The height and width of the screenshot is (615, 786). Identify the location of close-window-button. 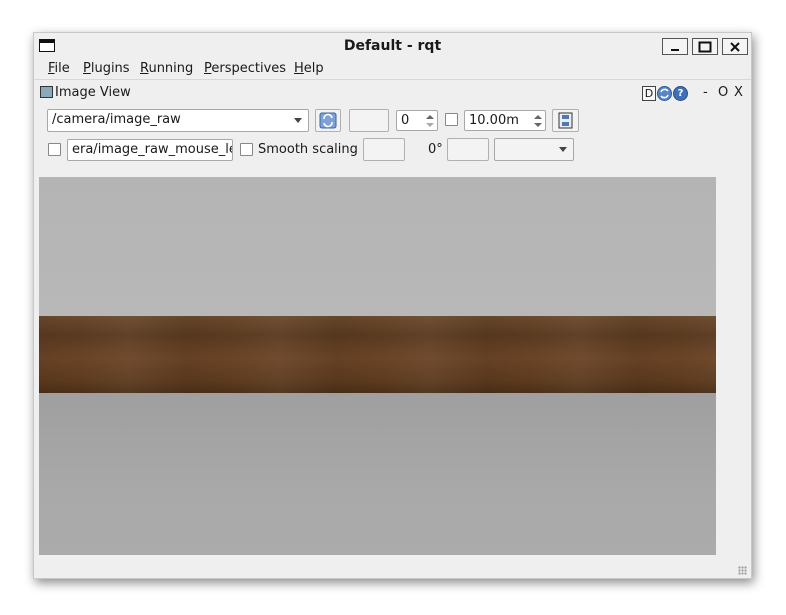
(735, 46).